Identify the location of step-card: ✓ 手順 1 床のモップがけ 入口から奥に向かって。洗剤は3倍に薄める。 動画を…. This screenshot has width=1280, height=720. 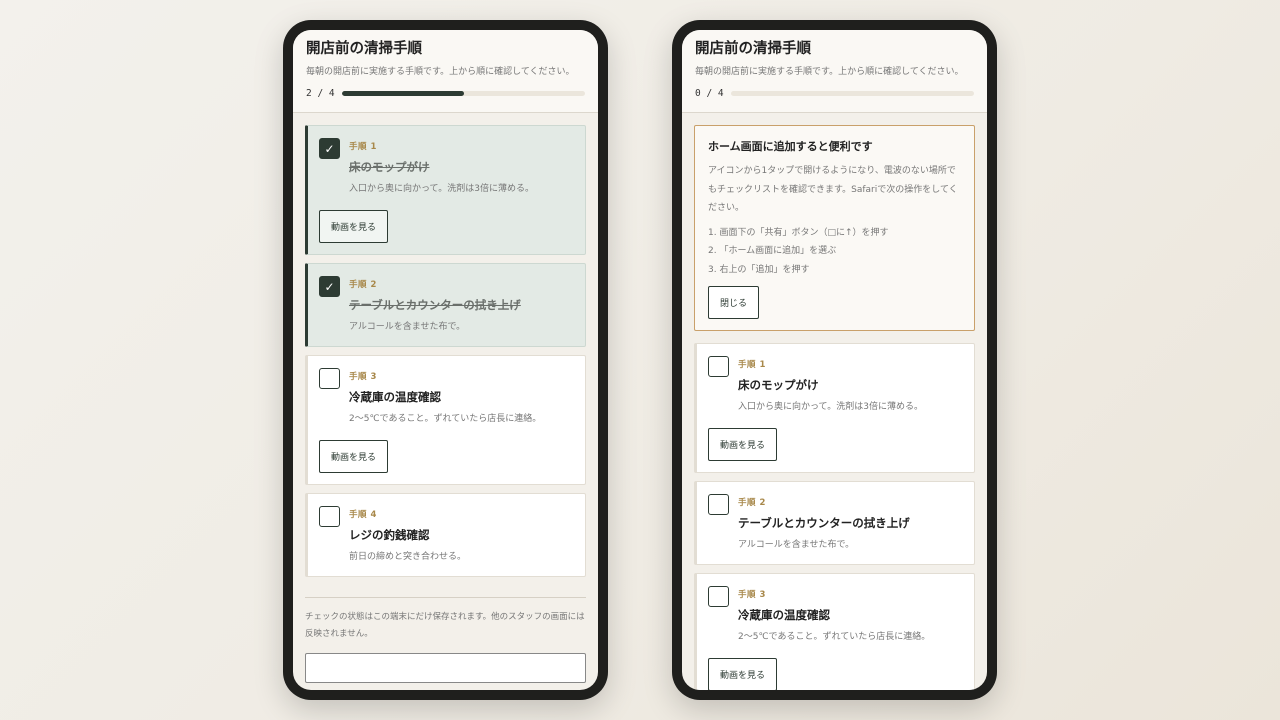
(445, 190).